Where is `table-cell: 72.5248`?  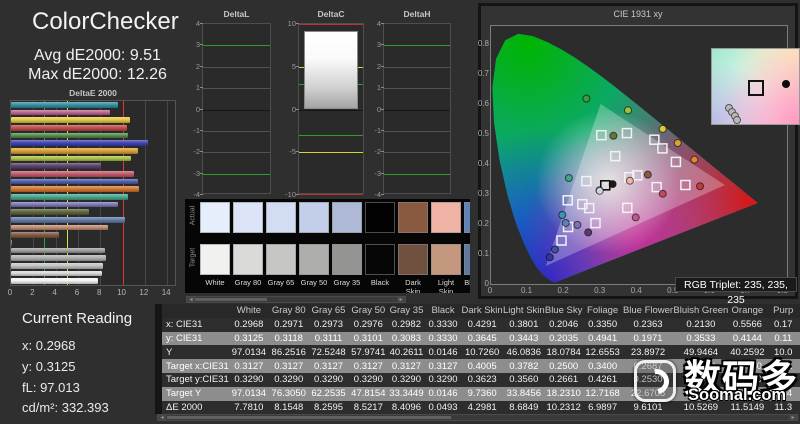
table-cell: 72.5248 is located at coordinates (328, 352).